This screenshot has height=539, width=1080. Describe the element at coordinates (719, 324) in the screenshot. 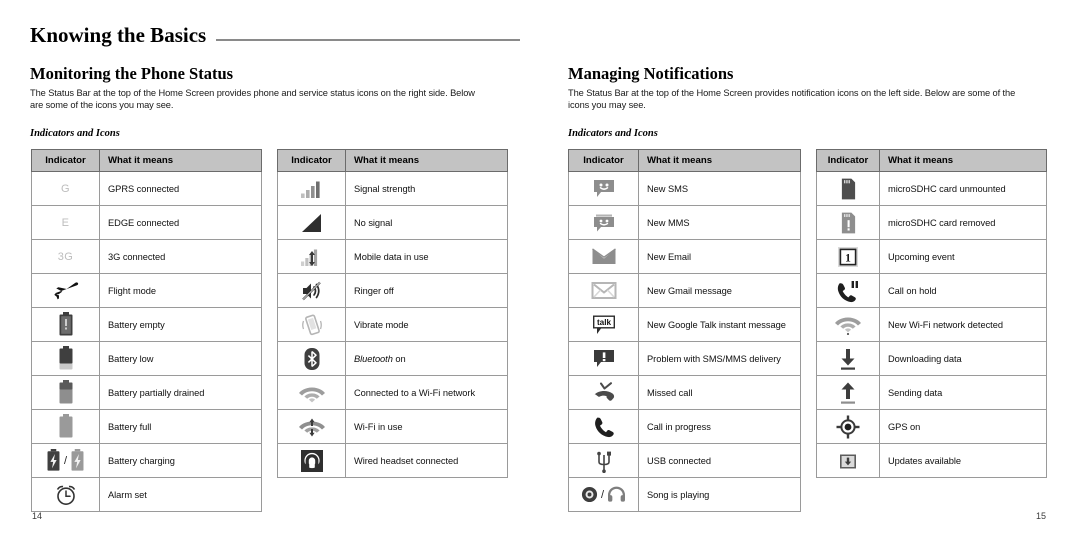

I see `row-meaning: New Google Talk instant message` at that location.